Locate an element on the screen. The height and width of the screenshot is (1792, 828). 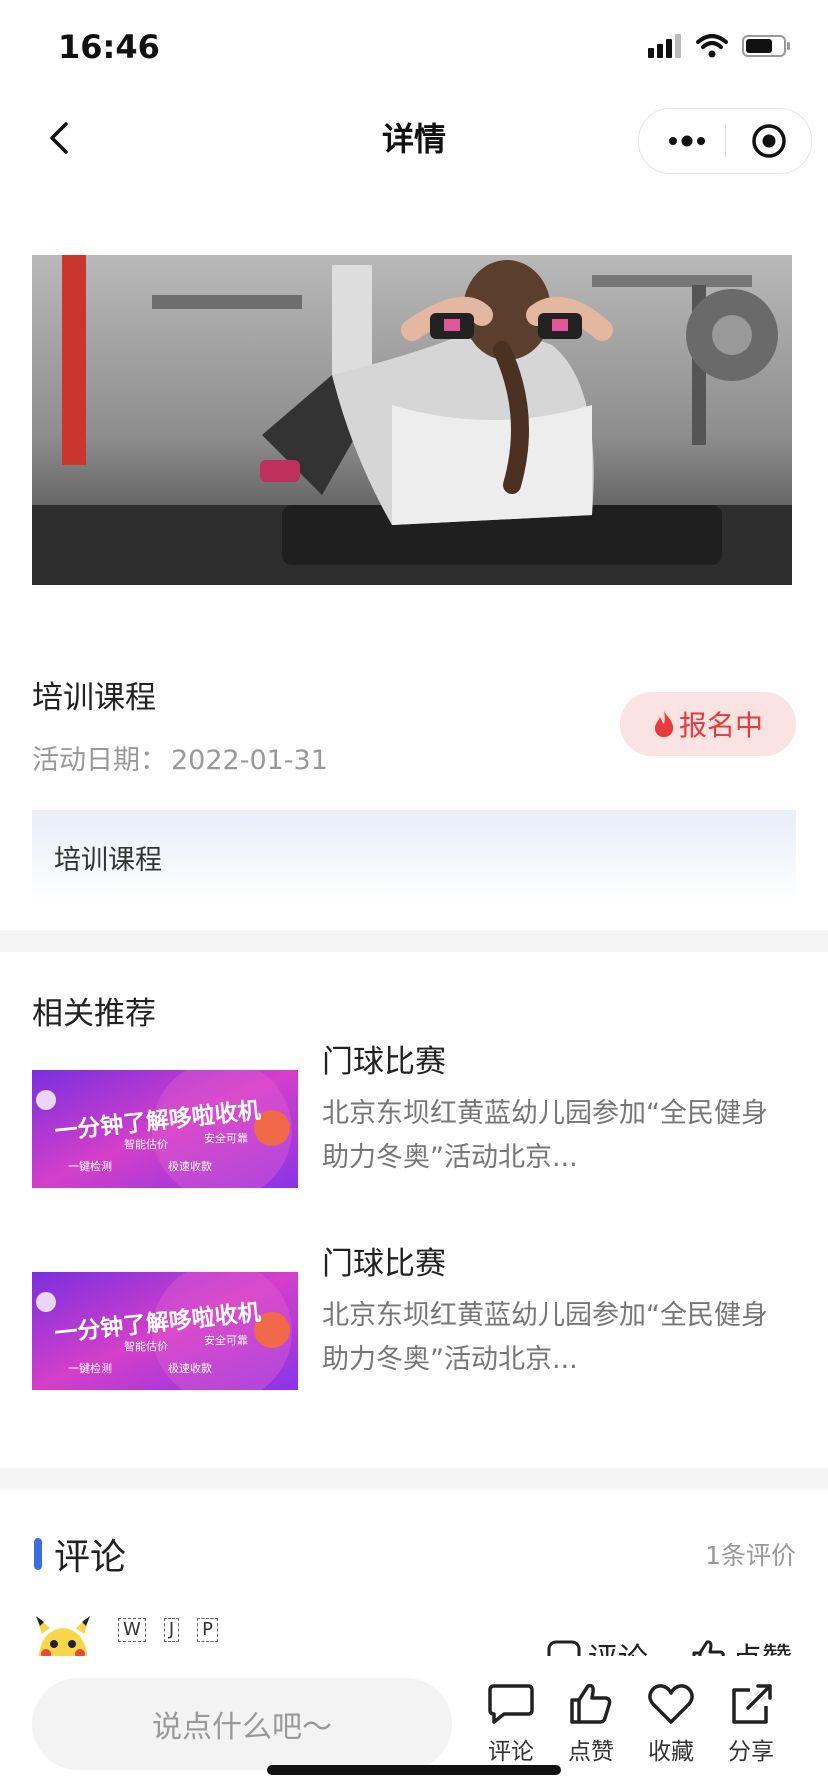
mini-program-capsule is located at coordinates (725, 141).